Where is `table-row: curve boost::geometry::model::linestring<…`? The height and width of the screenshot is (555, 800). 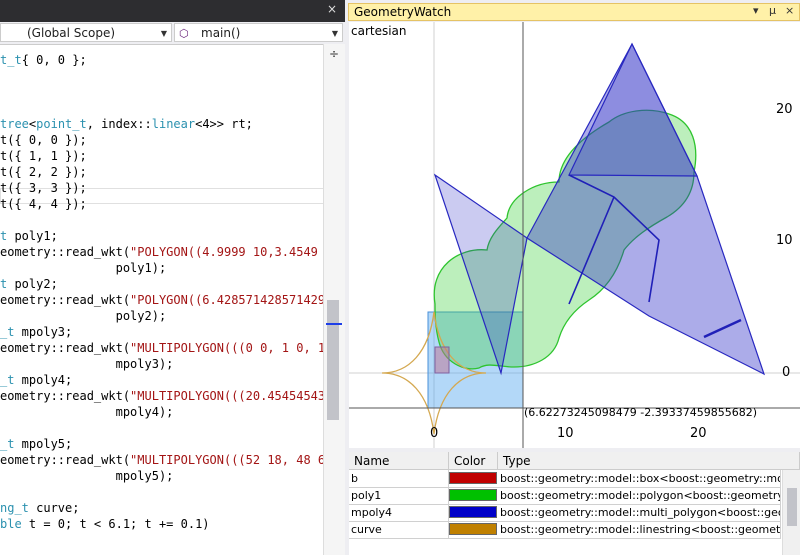 table-row: curve boost::geometry::model::linestring<… is located at coordinates (565, 530).